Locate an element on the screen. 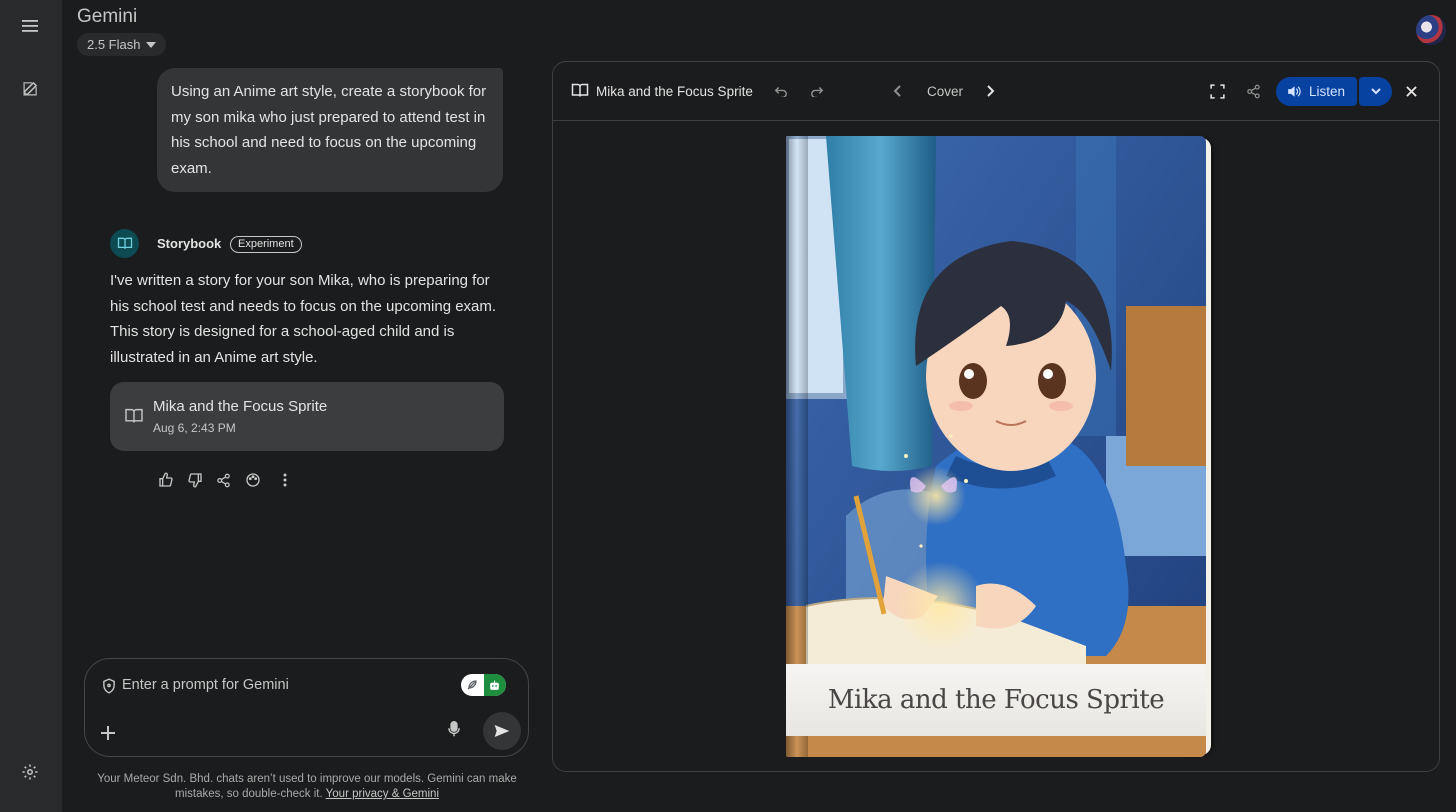 Image resolution: width=1456 pixels, height=812 pixels. app-title: Gemini is located at coordinates (107, 16).